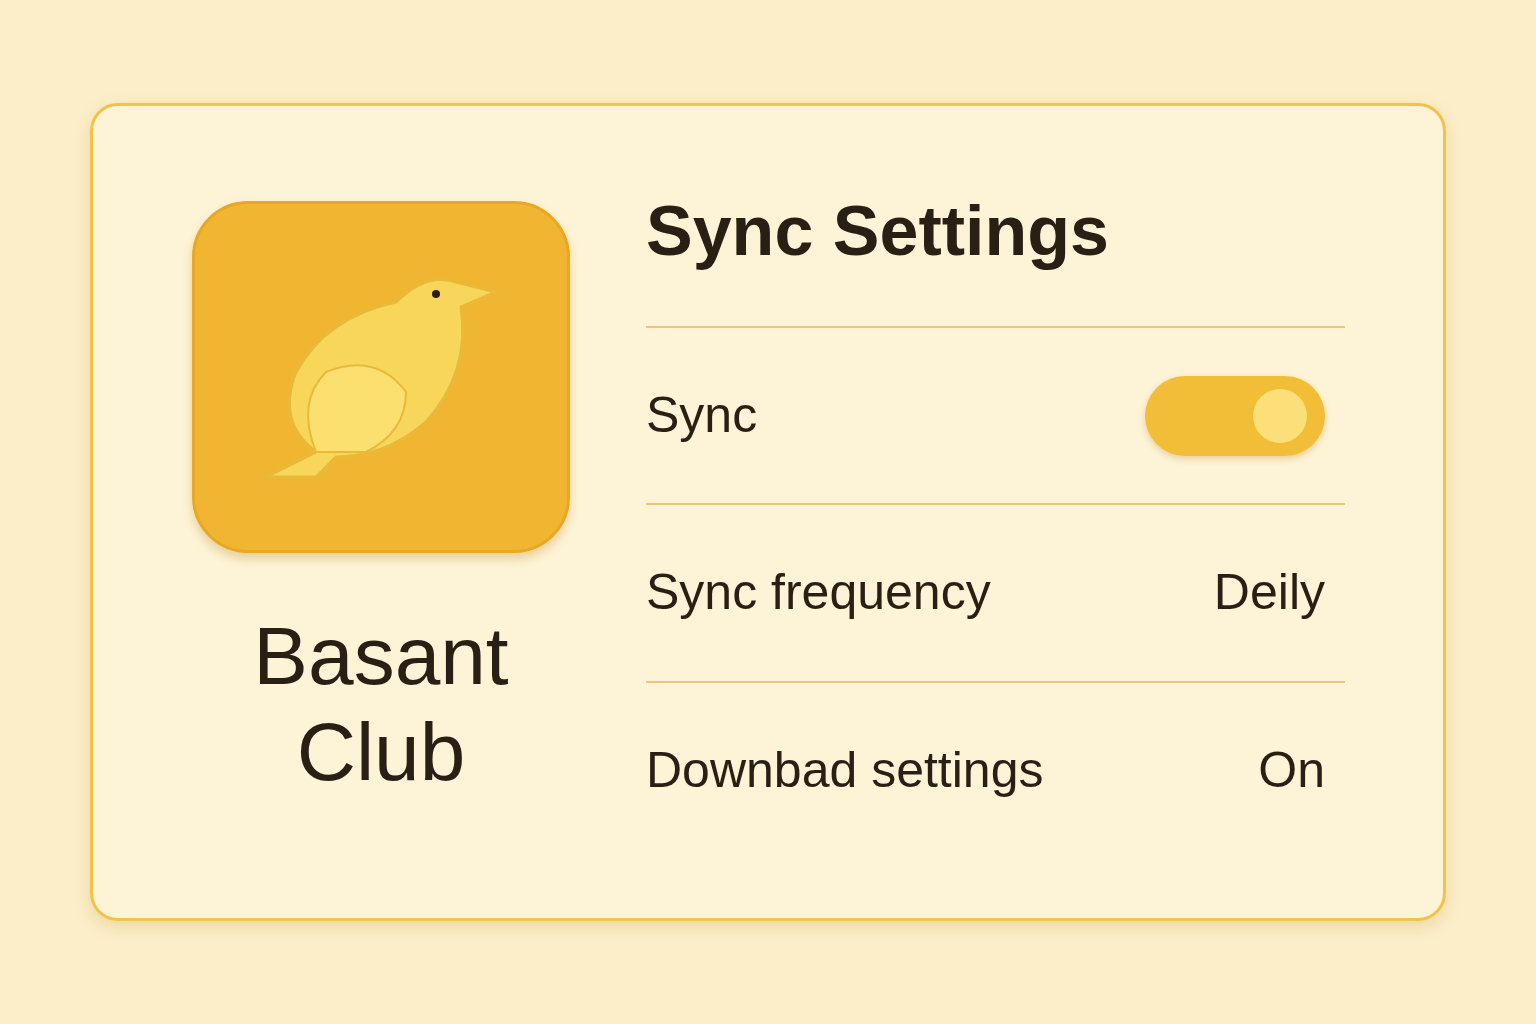  I want to click on setting-value: Deily, so click(1269, 593).